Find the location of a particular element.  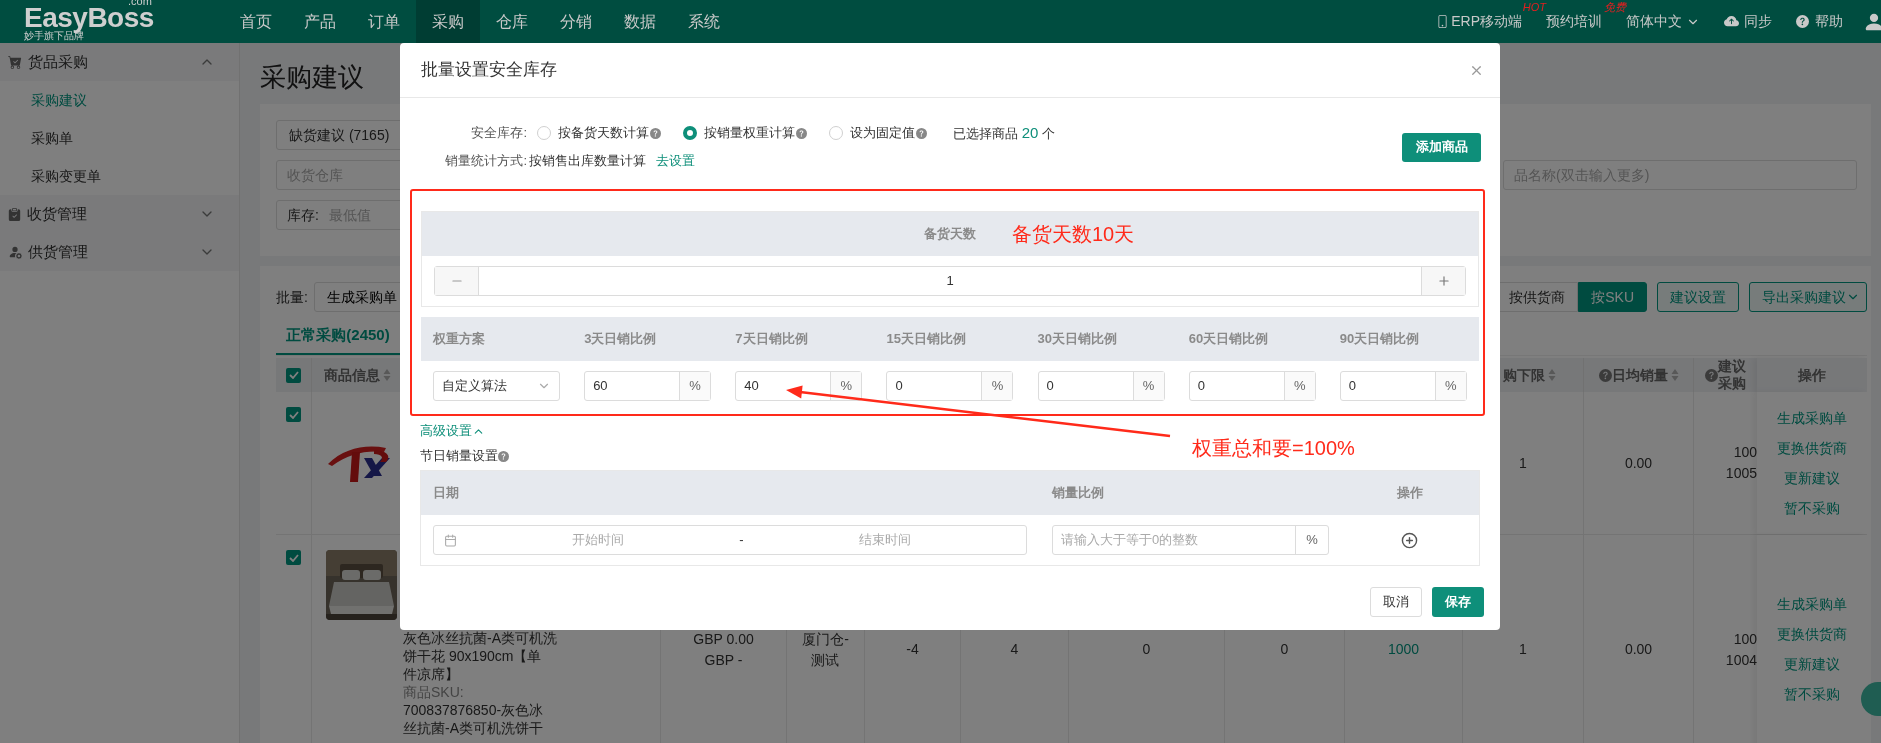

section-label: 节日销量设置 is located at coordinates (459, 456).